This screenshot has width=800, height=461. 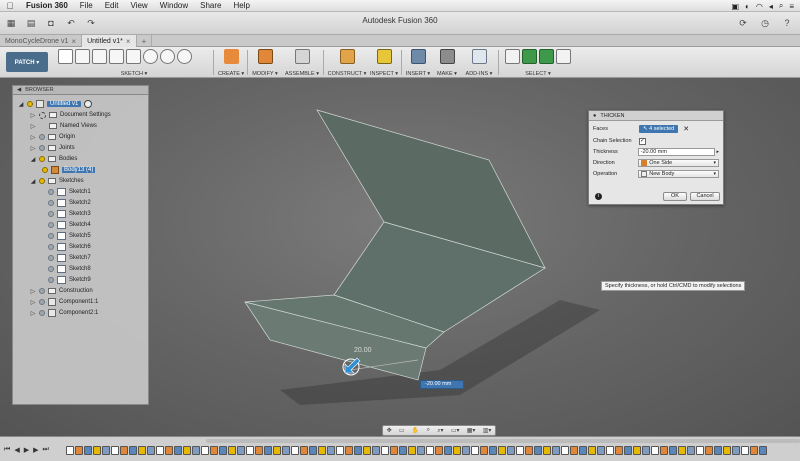 What do you see at coordinates (302, 56) in the screenshot?
I see `assemble-icon` at bounding box center [302, 56].